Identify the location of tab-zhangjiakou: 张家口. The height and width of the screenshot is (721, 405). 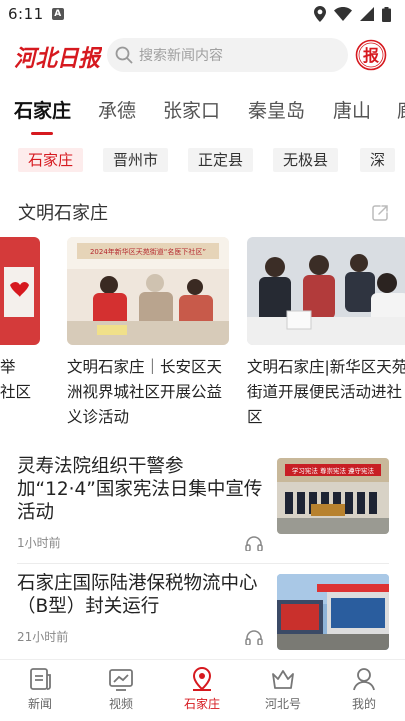
(191, 109).